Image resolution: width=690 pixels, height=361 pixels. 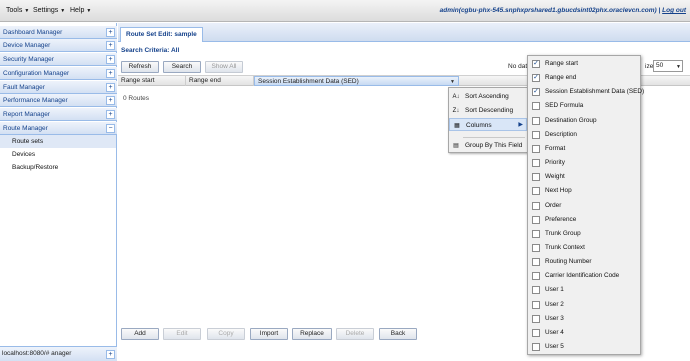 What do you see at coordinates (356, 81) in the screenshot?
I see `column-header-sed: Session Establishment Data (SED) ▼` at bounding box center [356, 81].